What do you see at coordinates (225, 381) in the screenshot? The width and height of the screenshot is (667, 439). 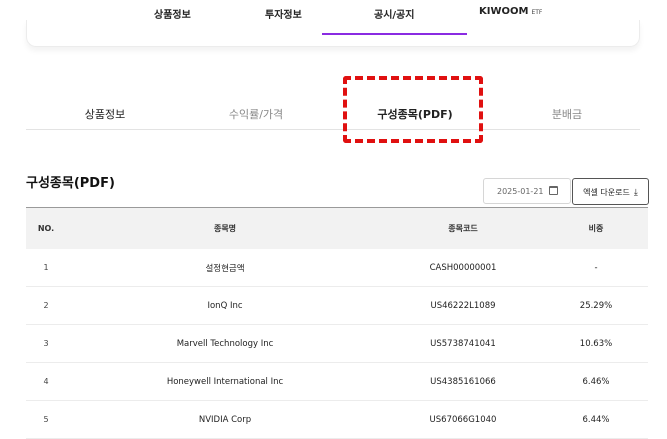 I see `row-name: Honeywell International Inc` at bounding box center [225, 381].